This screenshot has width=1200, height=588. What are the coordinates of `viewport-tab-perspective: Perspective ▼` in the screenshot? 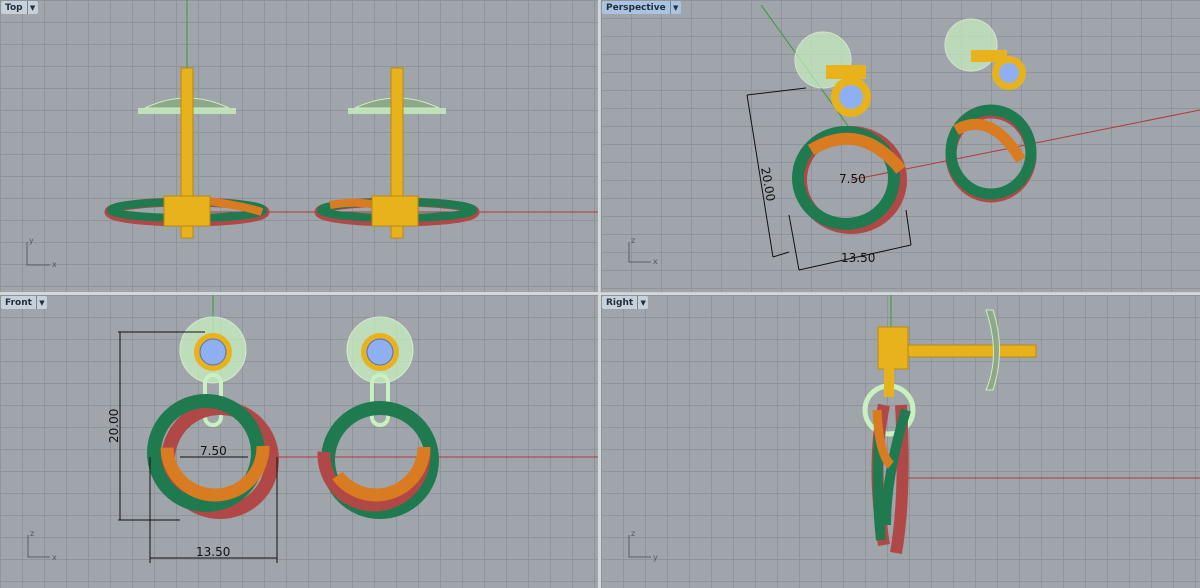 It's located at (641, 7).